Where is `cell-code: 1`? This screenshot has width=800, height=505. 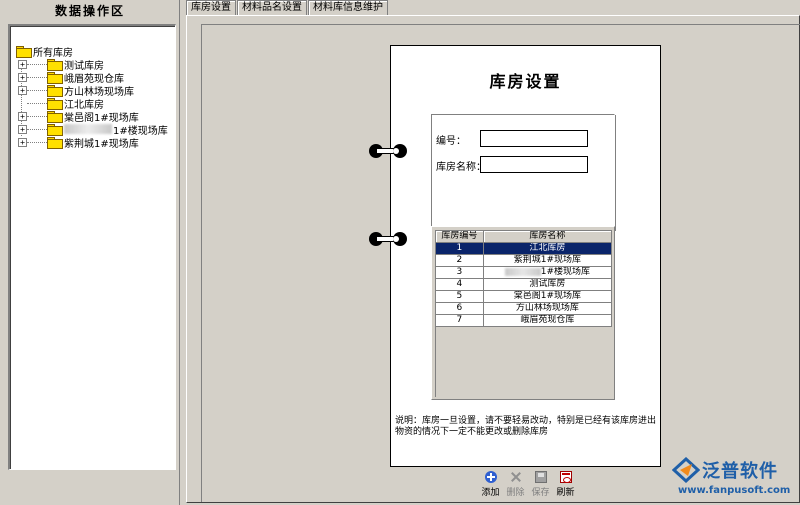 cell-code: 1 is located at coordinates (460, 249).